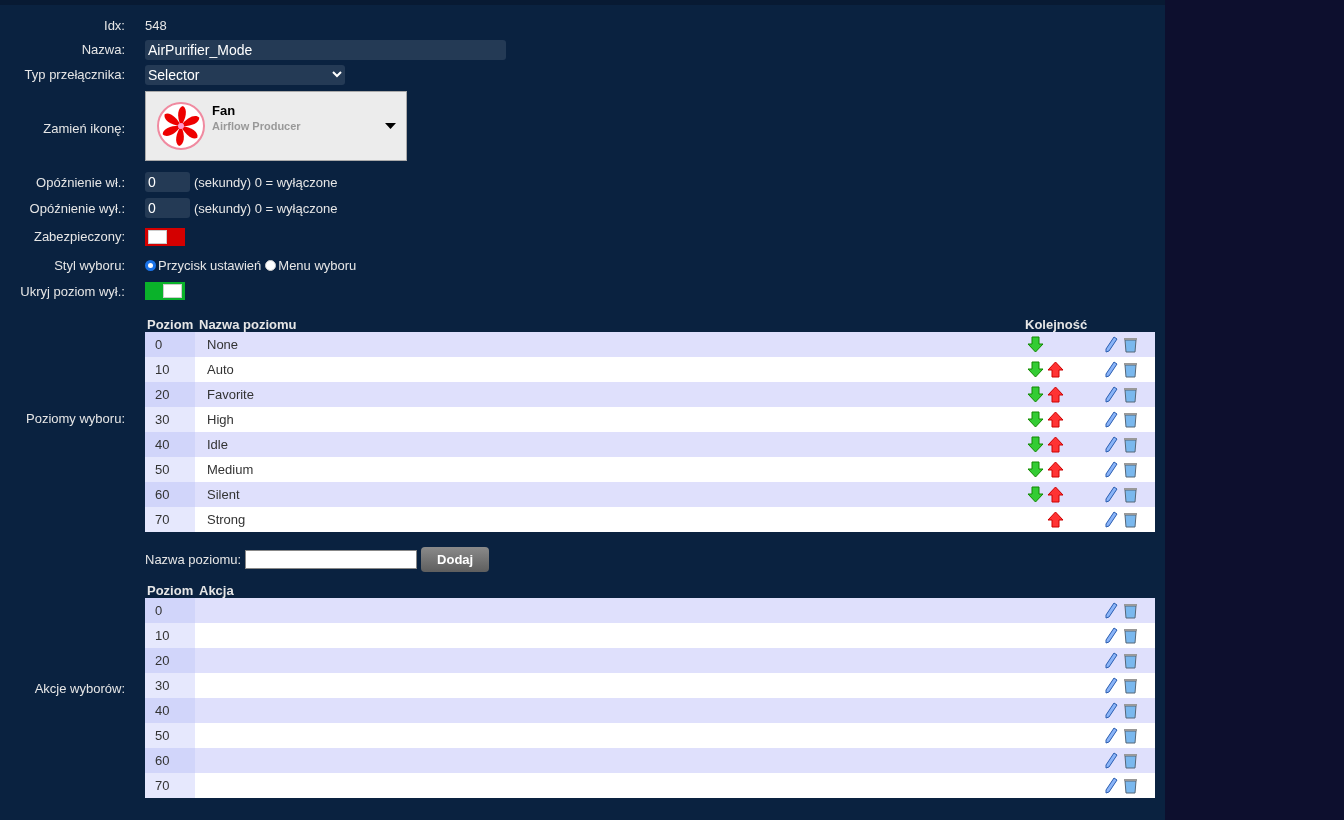 The height and width of the screenshot is (820, 1344). Describe the element at coordinates (220, 369) in the screenshot. I see `table-cell-text: Auto` at that location.